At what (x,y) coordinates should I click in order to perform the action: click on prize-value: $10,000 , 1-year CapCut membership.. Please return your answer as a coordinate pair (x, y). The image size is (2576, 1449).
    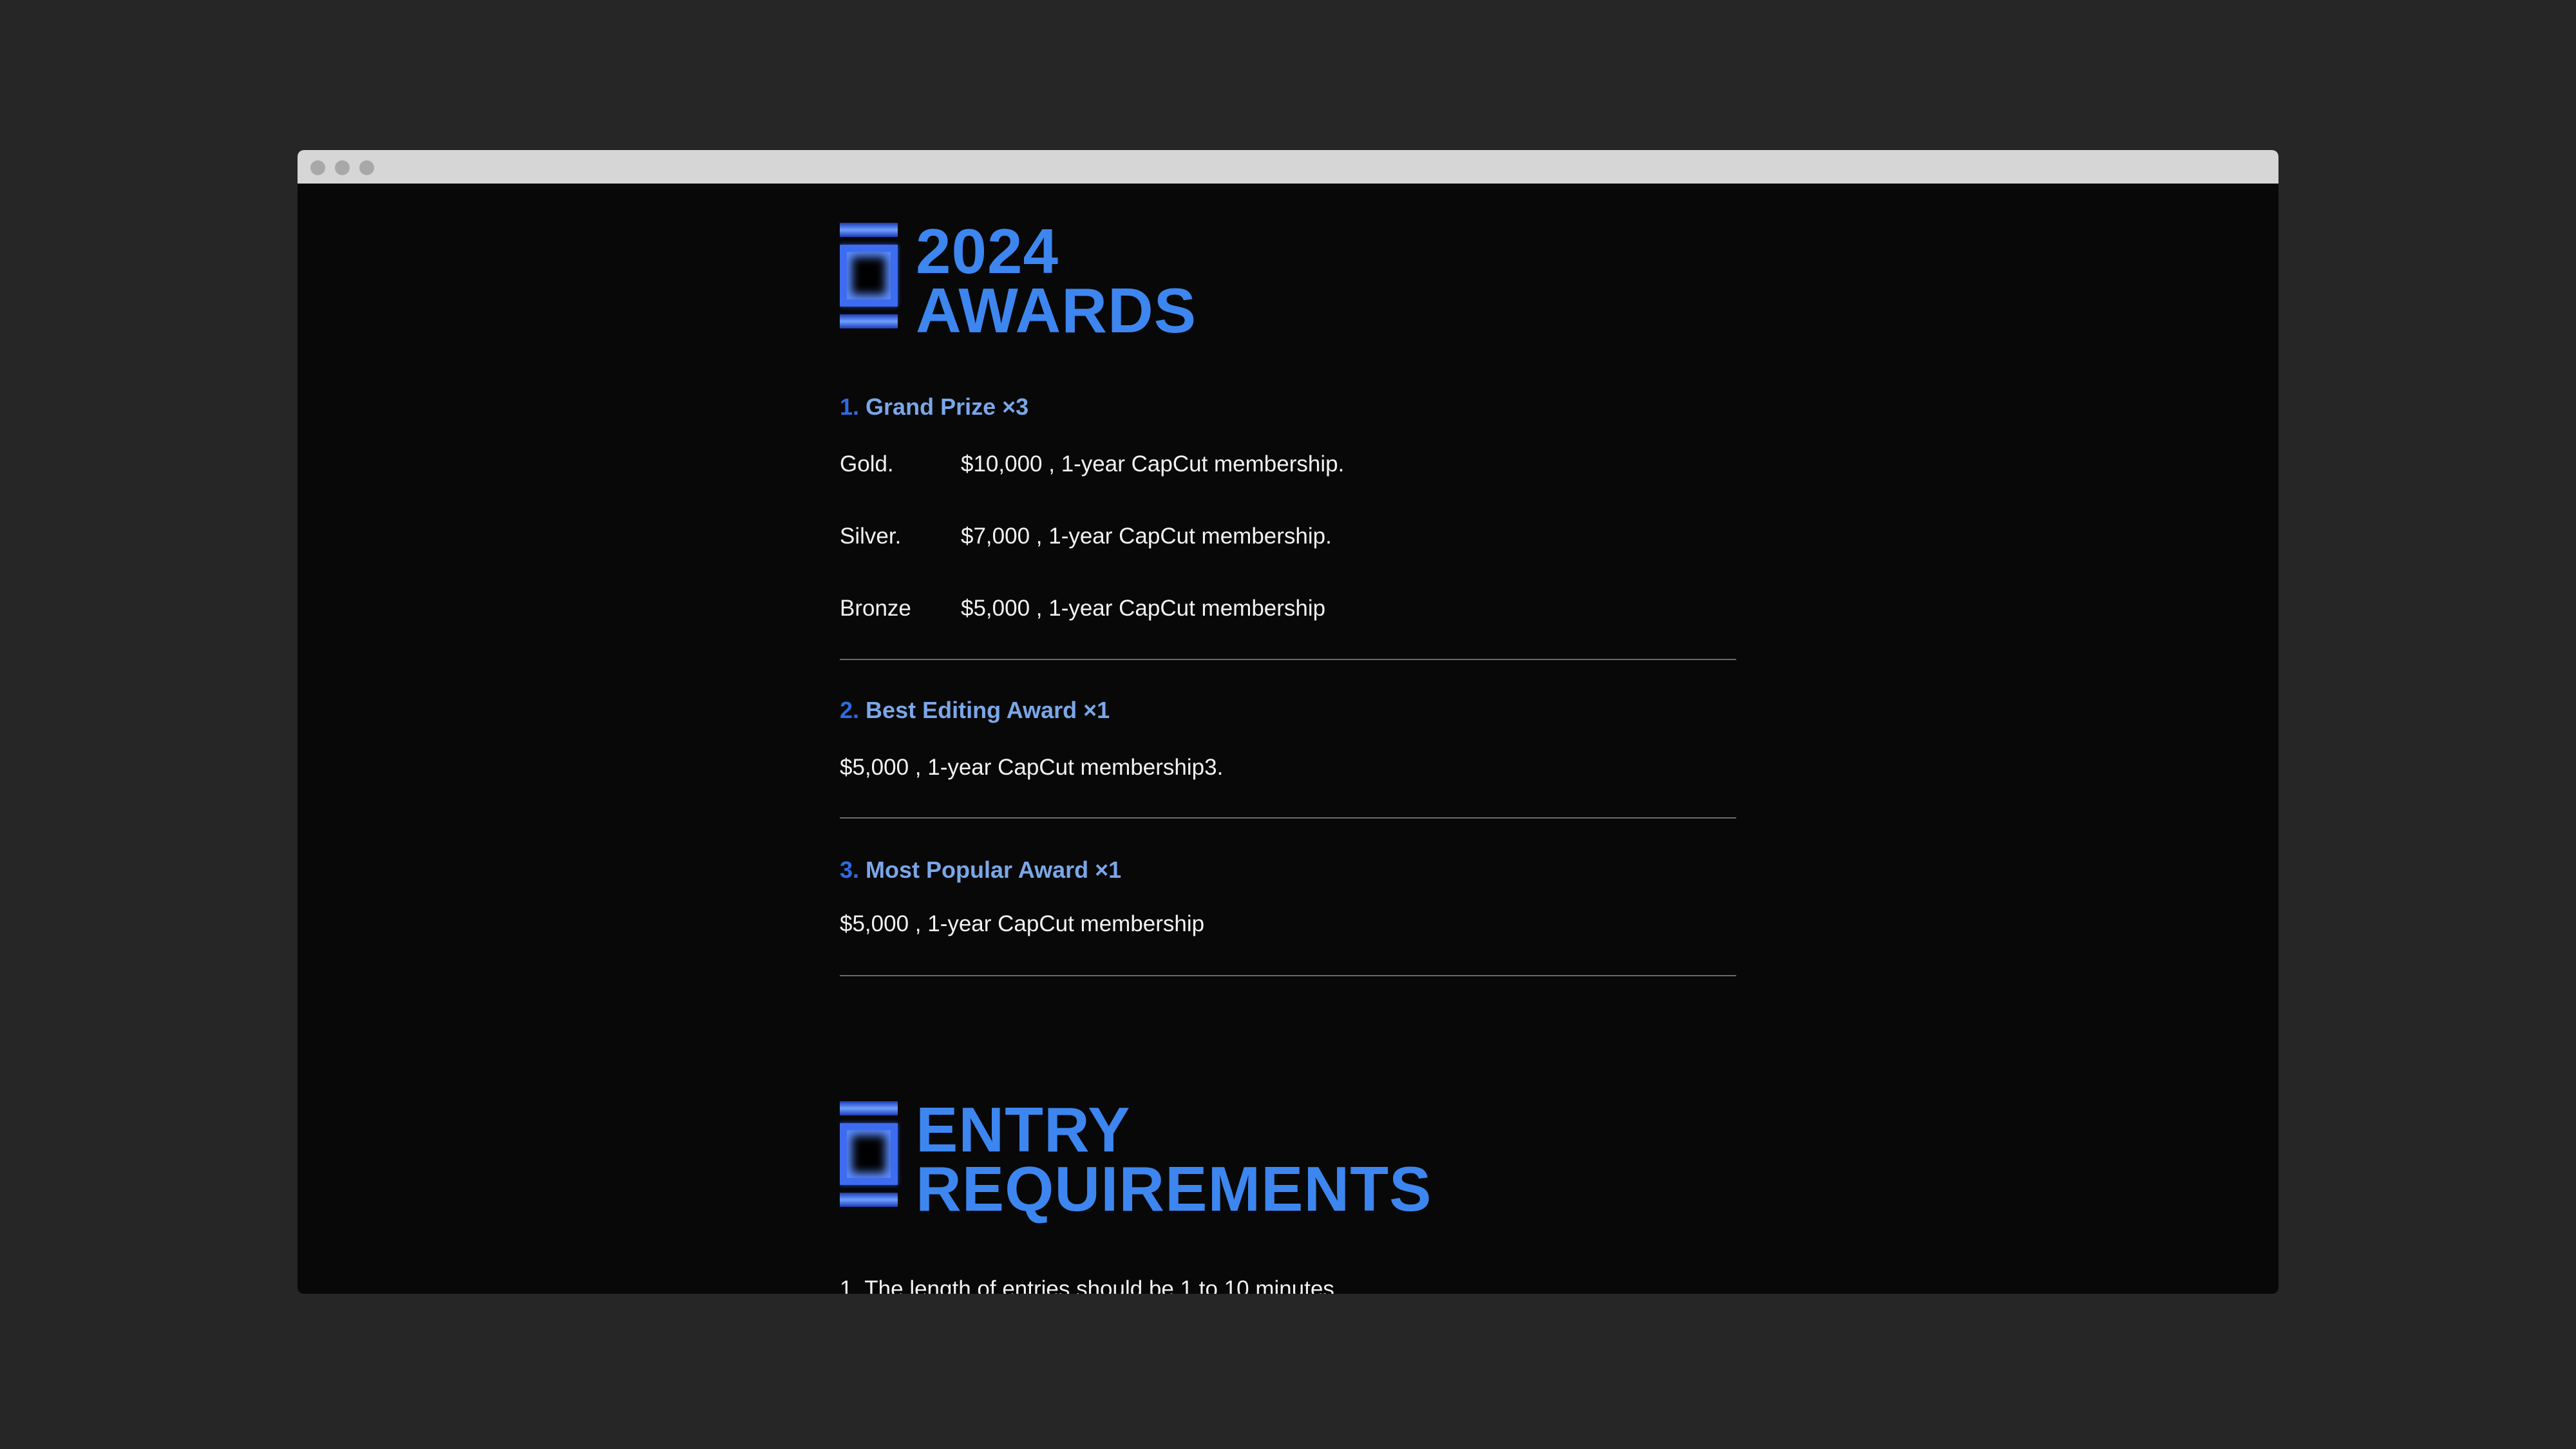
    Looking at the image, I should click on (1153, 464).